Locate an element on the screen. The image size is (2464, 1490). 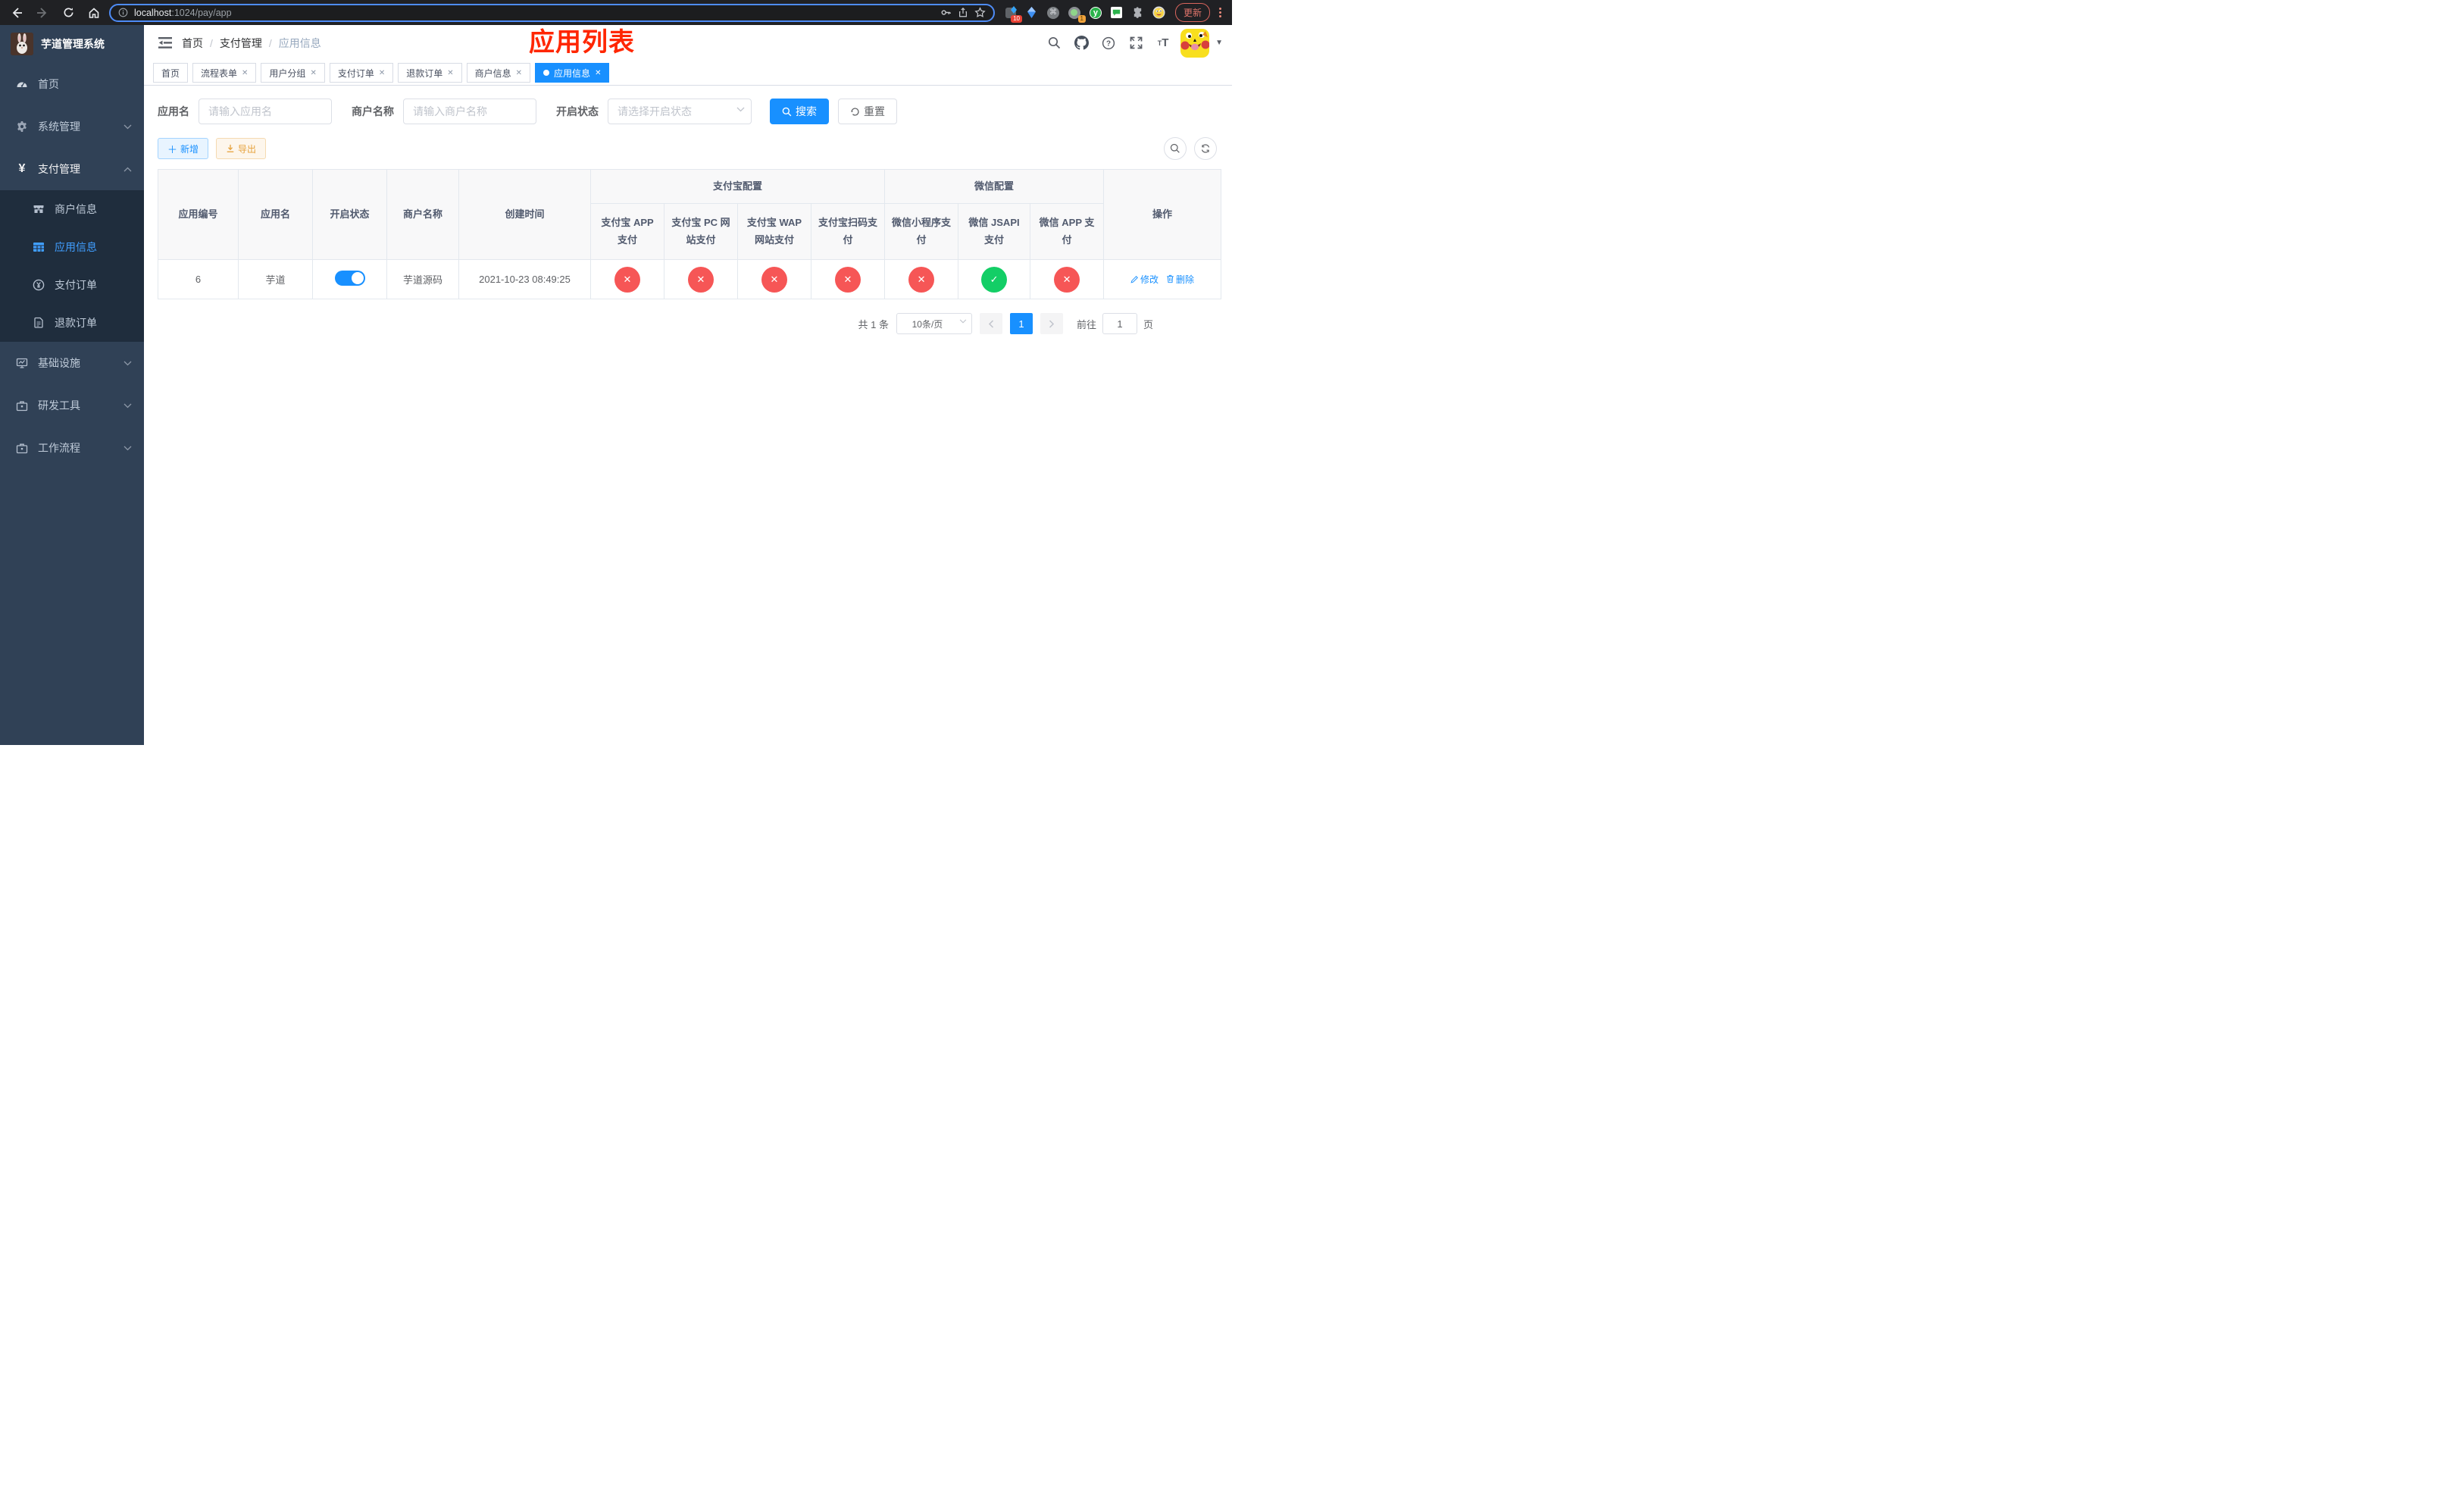
tab-process-form: 流程表单 ✕ is located at coordinates (224, 73).